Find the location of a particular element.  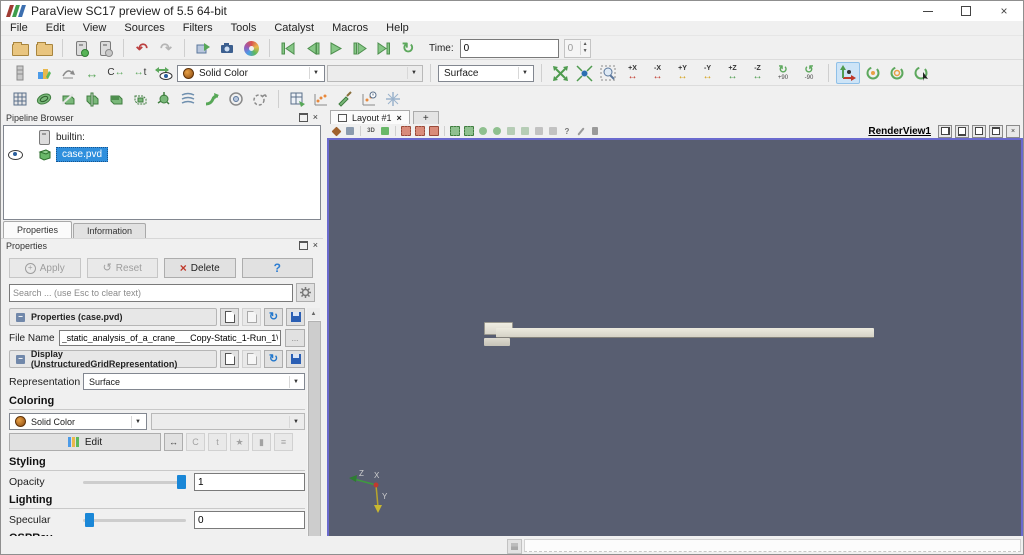

new-layout-tab-button: + is located at coordinates (425, 117).